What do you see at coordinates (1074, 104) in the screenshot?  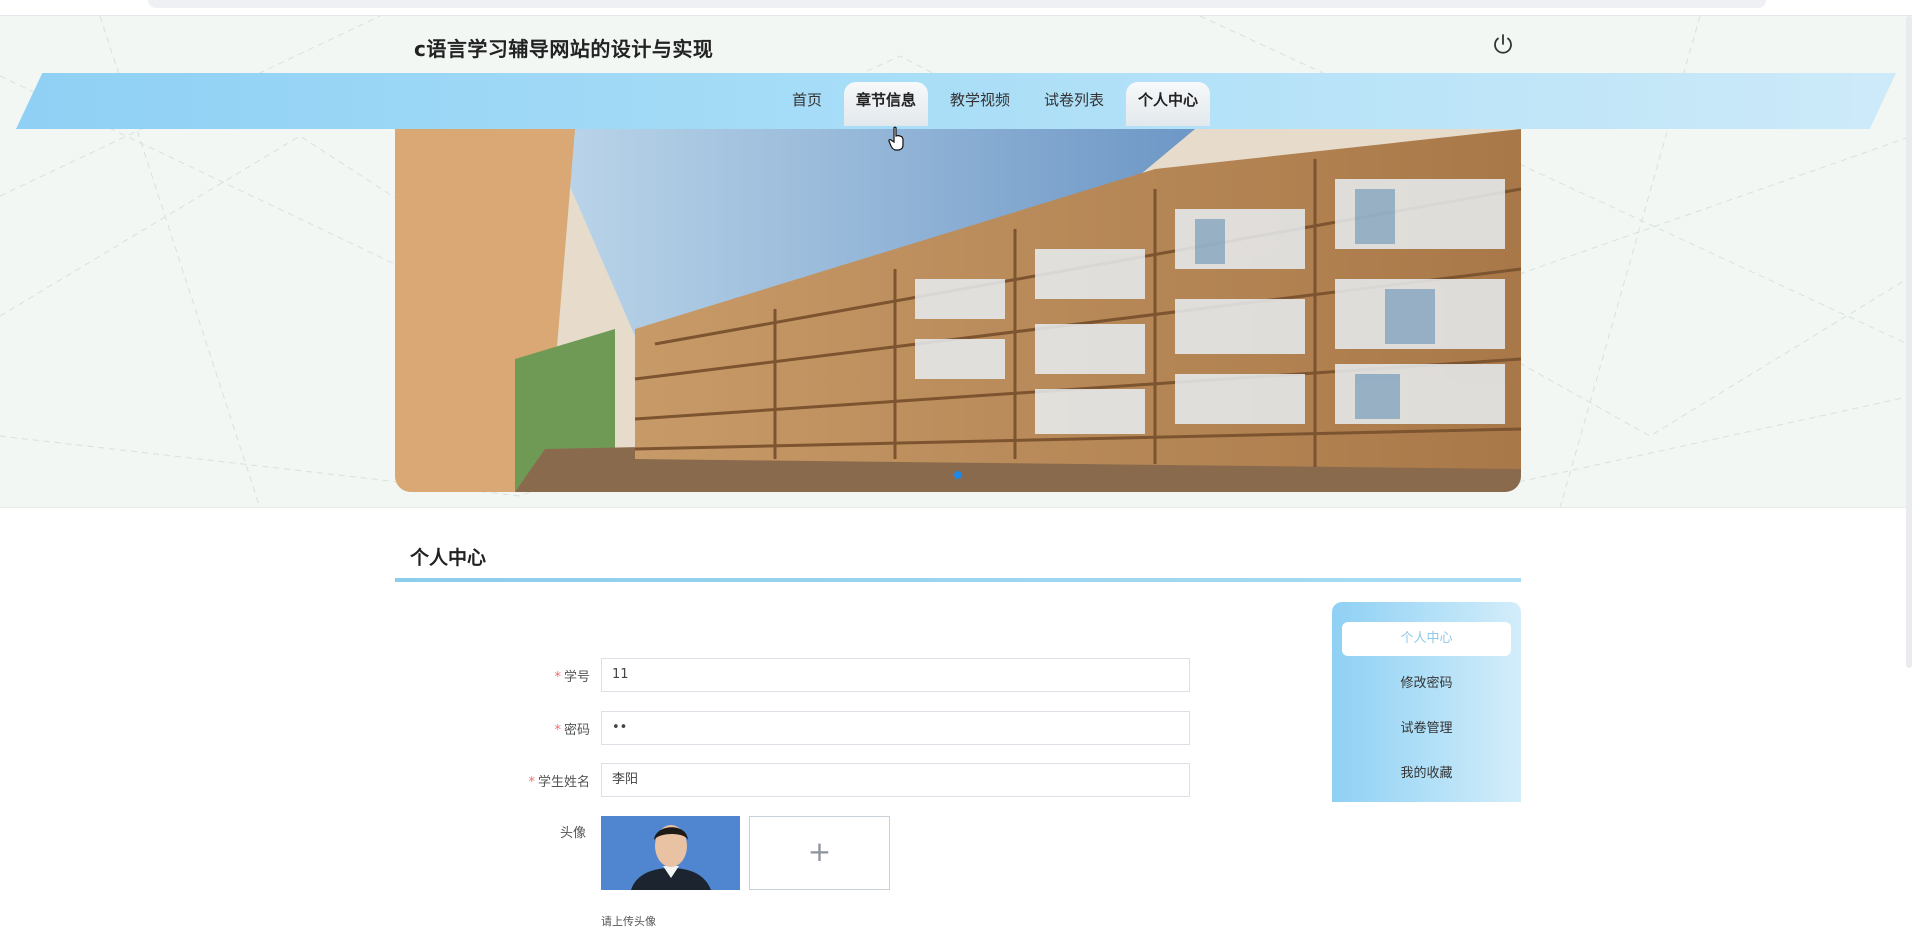 I see `nav-item-exams: 试卷列表` at bounding box center [1074, 104].